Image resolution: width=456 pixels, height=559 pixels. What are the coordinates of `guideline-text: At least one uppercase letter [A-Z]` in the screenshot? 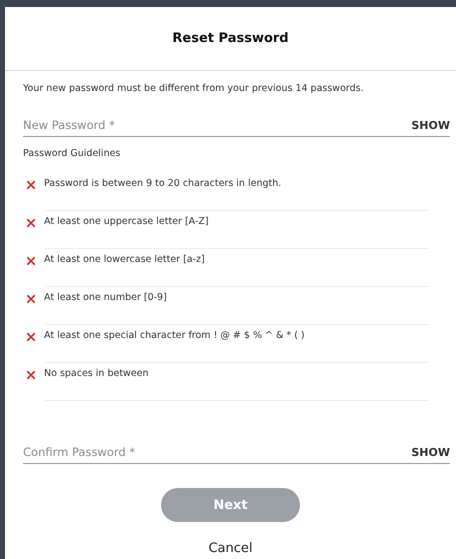 It's located at (126, 221).